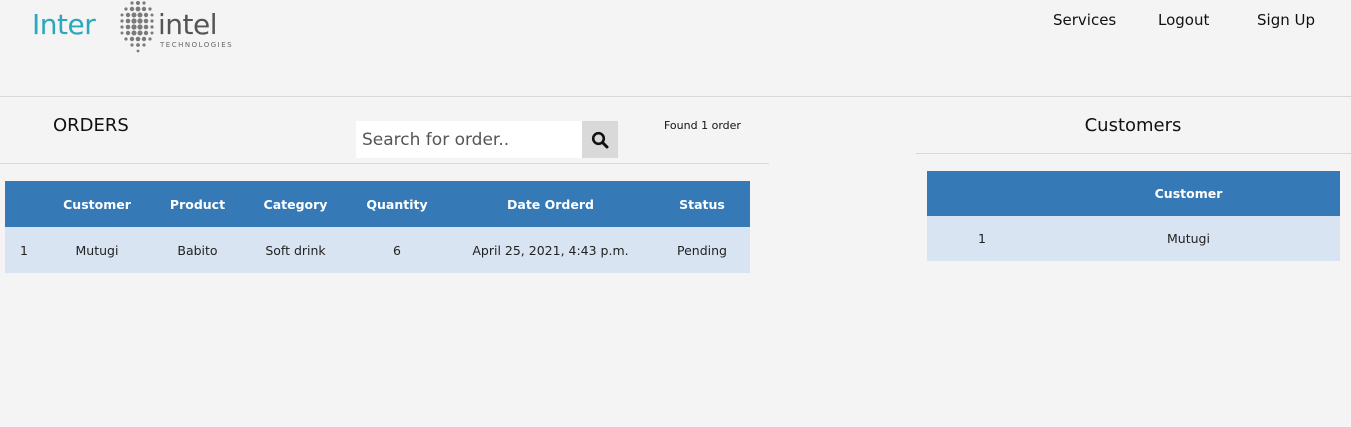 The width and height of the screenshot is (1351, 427). What do you see at coordinates (469, 139) in the screenshot?
I see `order-search-input` at bounding box center [469, 139].